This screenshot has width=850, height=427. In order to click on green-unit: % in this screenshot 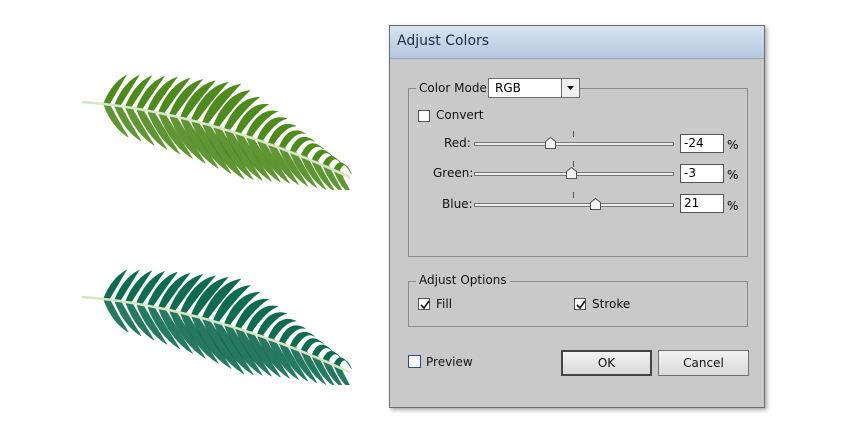, I will do `click(733, 175)`.